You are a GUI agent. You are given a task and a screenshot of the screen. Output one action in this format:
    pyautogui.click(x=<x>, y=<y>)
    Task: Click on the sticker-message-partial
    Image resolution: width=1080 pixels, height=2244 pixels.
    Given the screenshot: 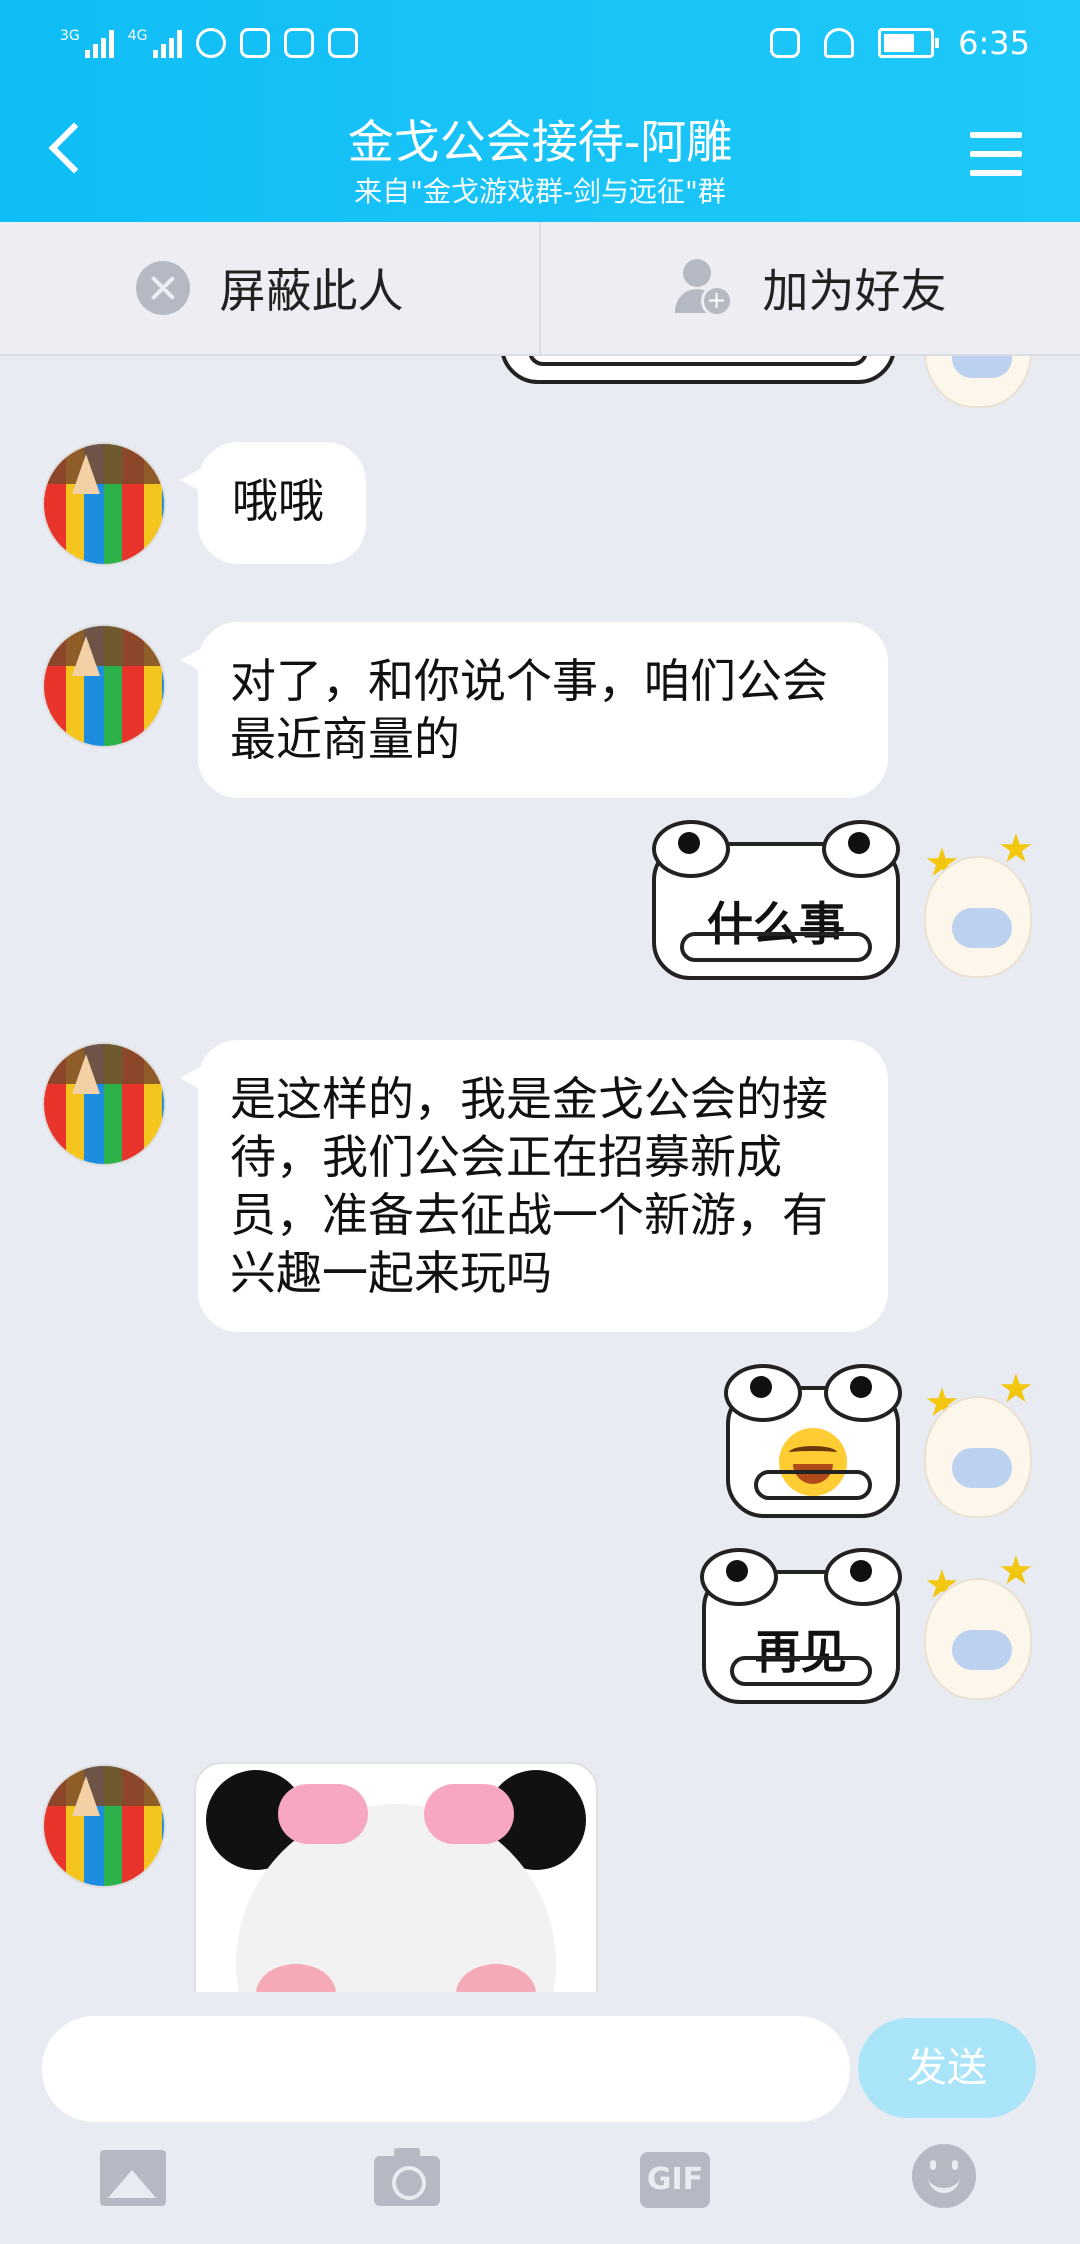 What is the action you would take?
    pyautogui.click(x=698, y=370)
    